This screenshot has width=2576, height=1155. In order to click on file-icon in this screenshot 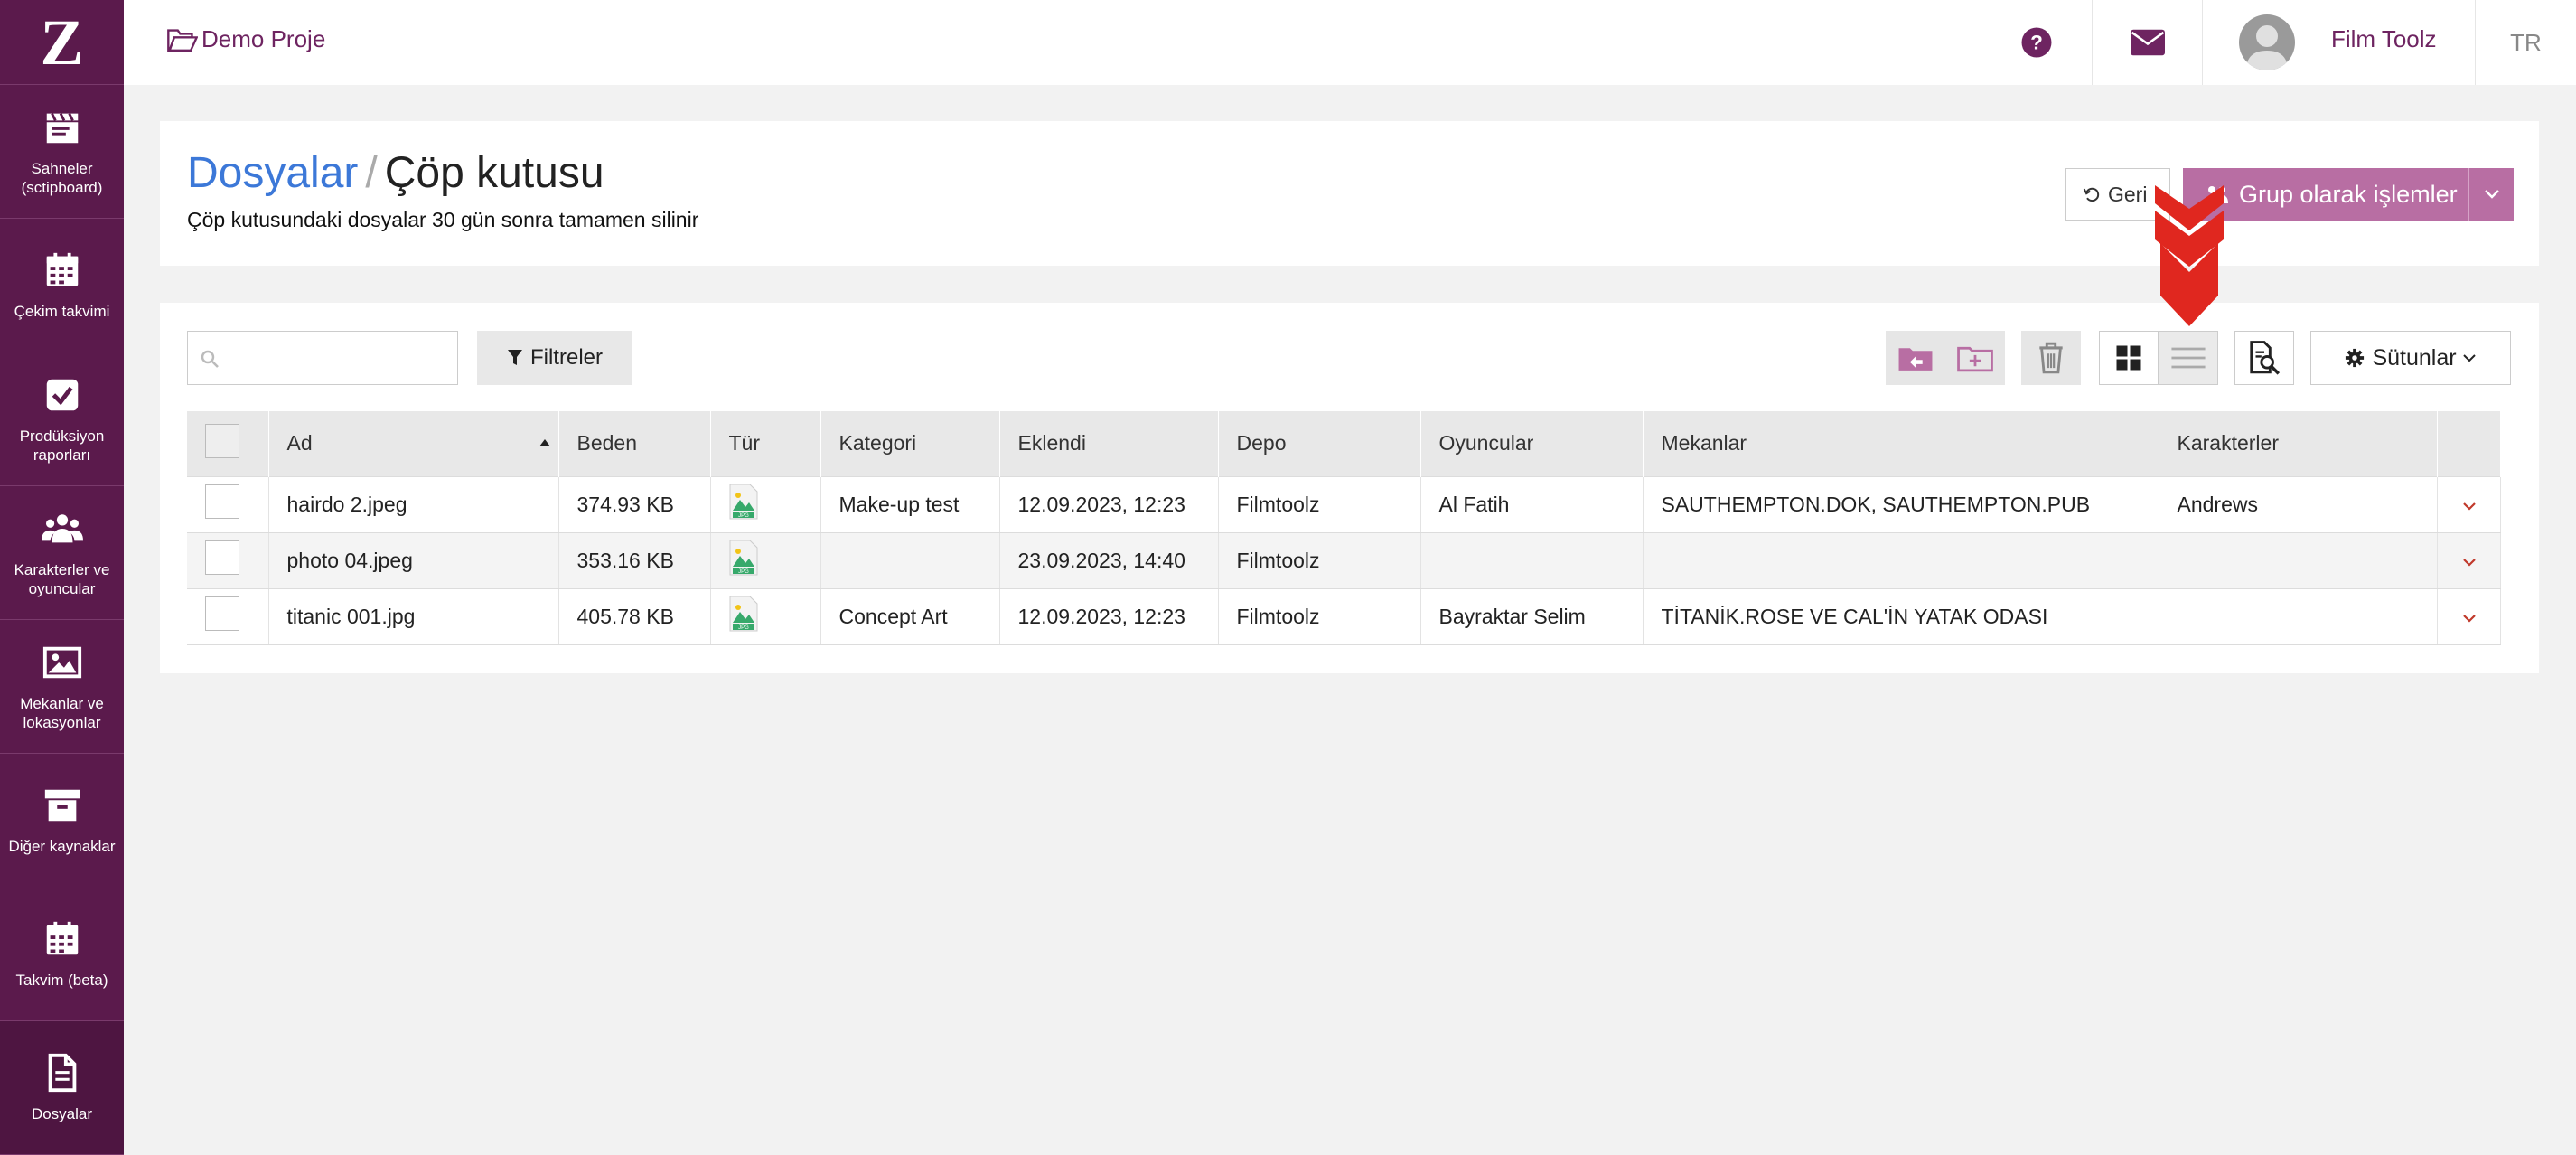, I will do `click(62, 1073)`.